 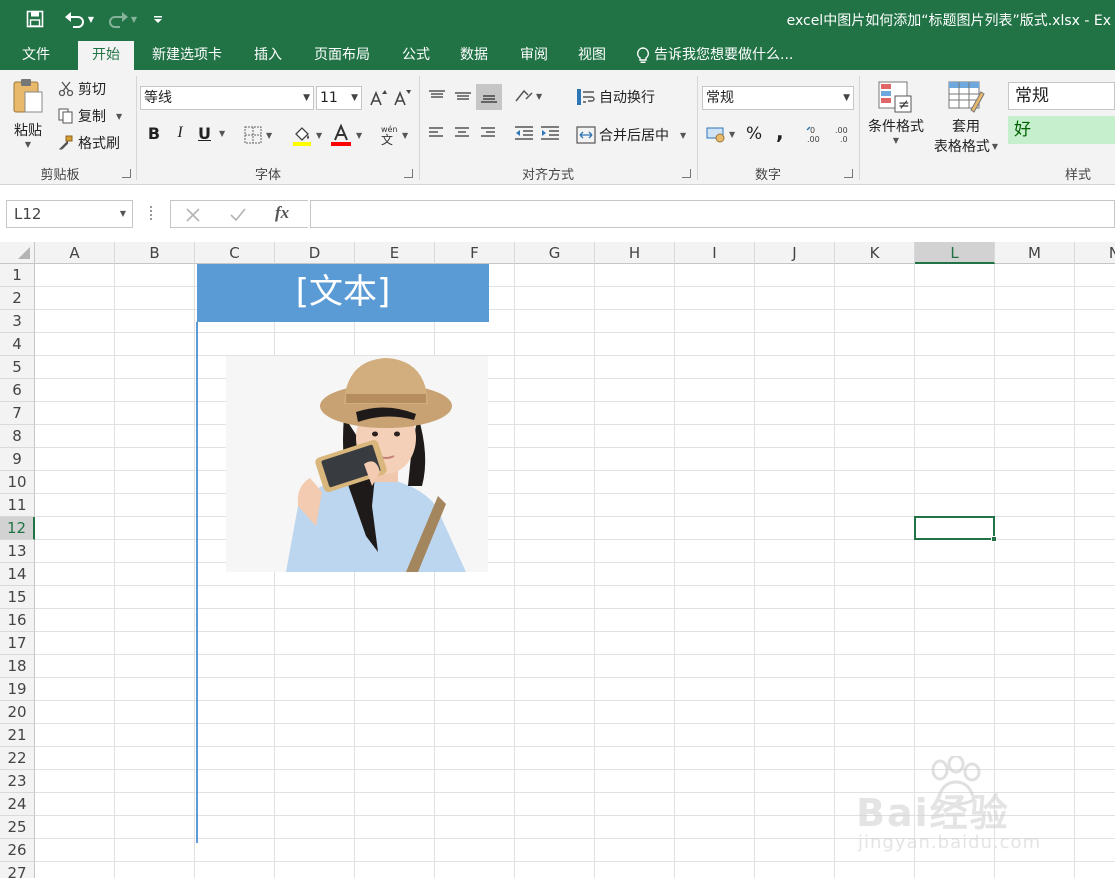 What do you see at coordinates (489, 97) in the screenshot?
I see `align-bottom-button` at bounding box center [489, 97].